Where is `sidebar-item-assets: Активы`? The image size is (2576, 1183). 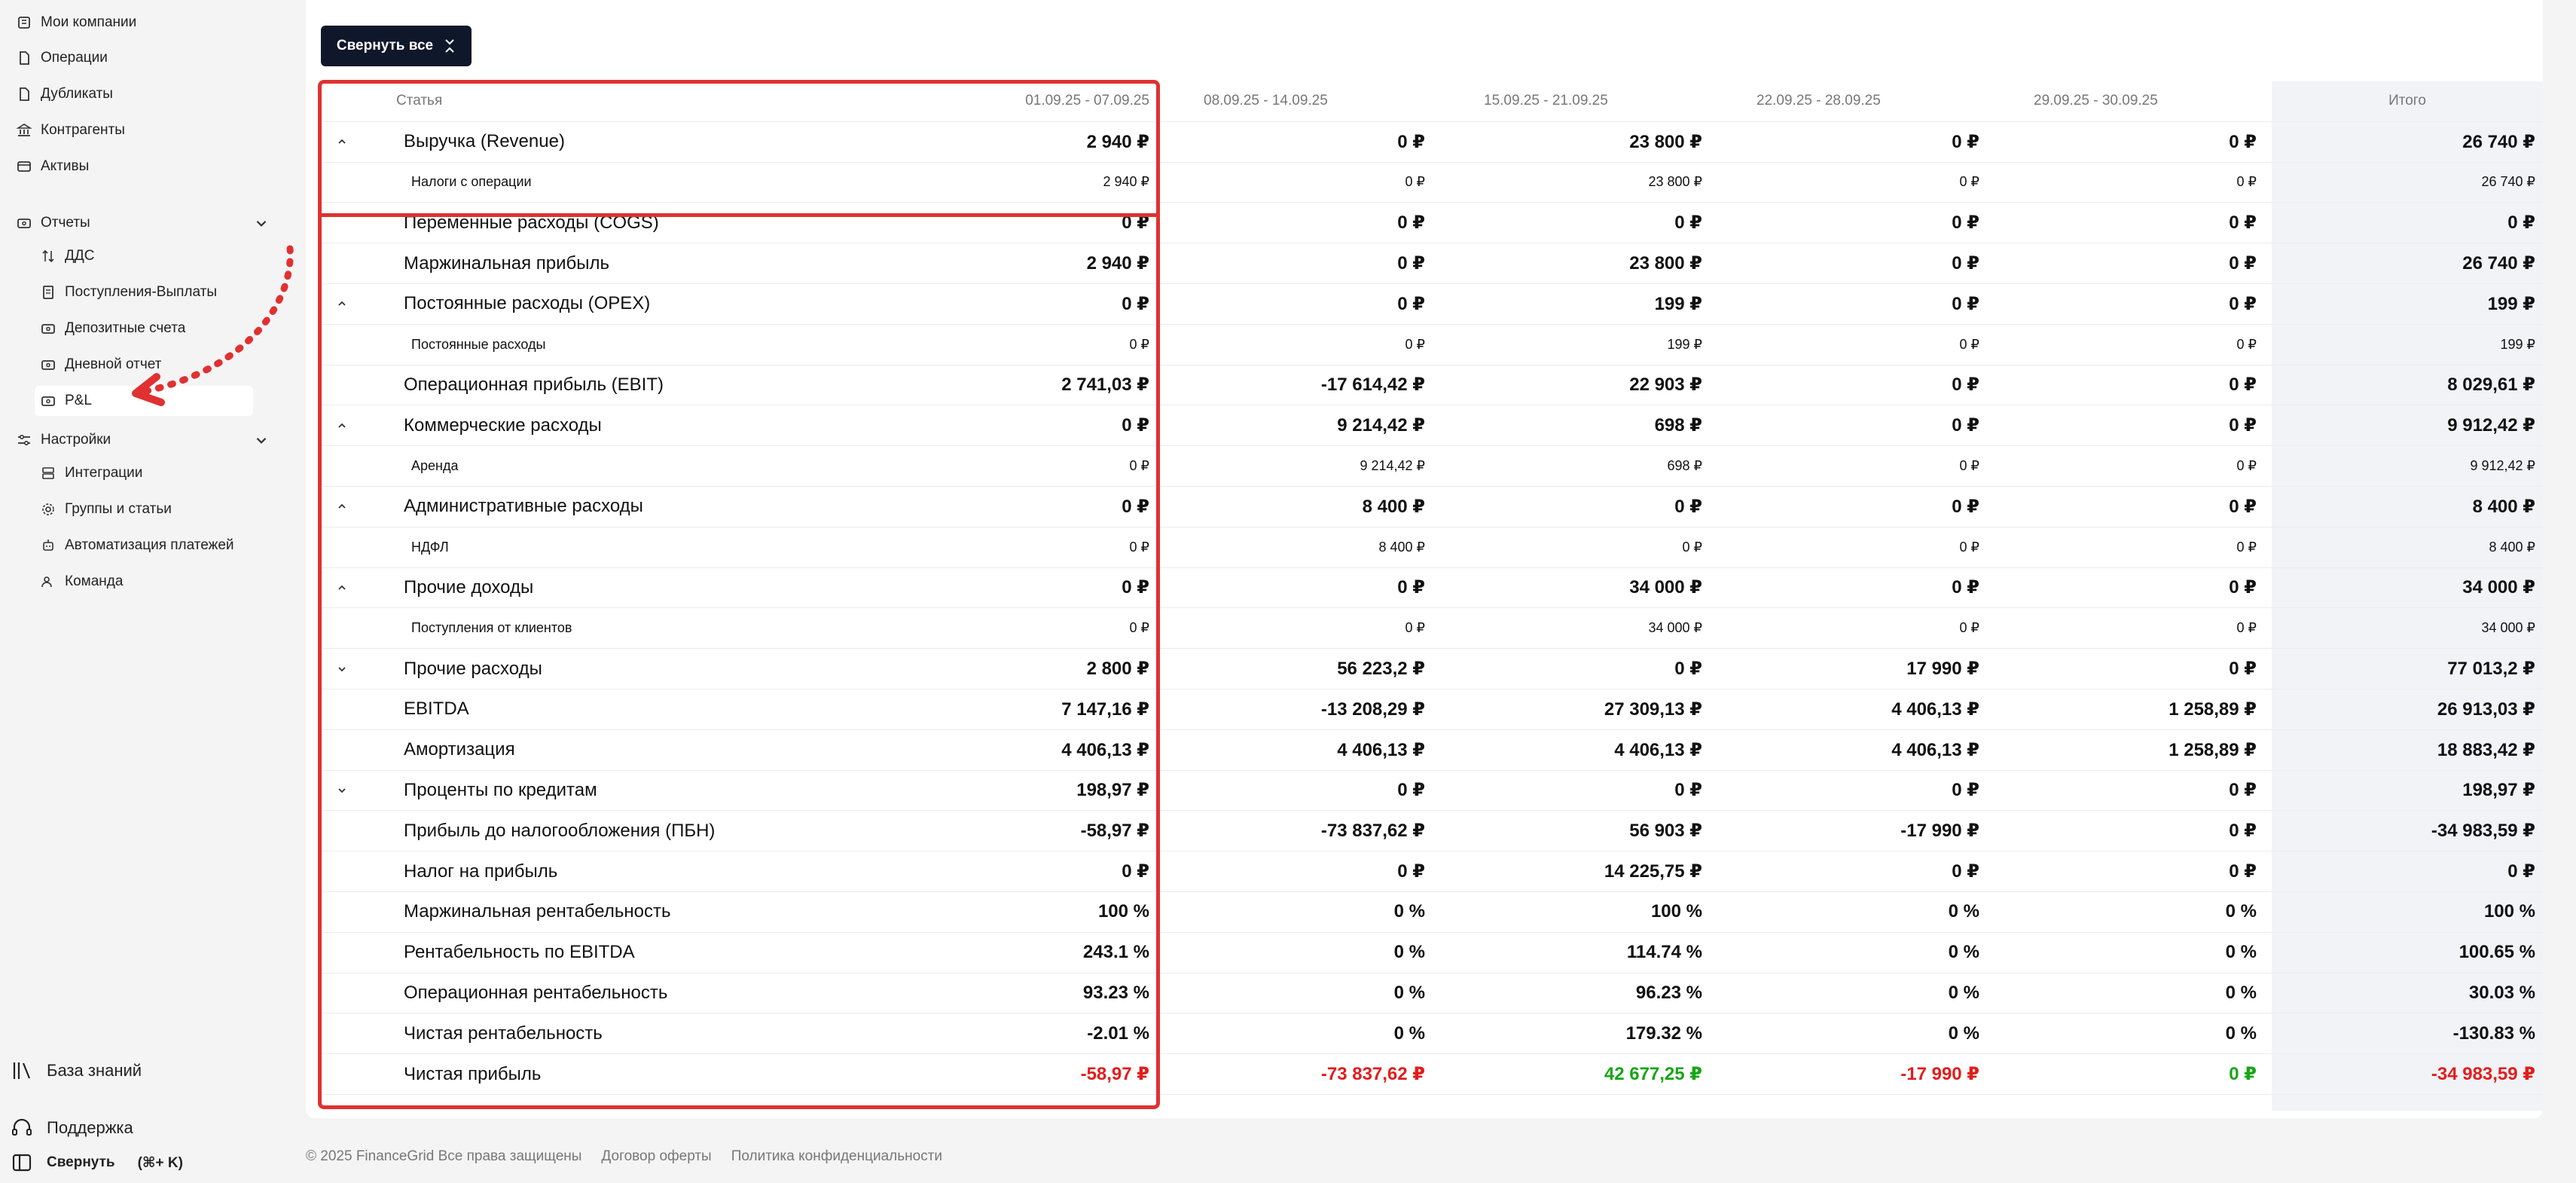
sidebar-item-assets: Активы is located at coordinates (52, 167).